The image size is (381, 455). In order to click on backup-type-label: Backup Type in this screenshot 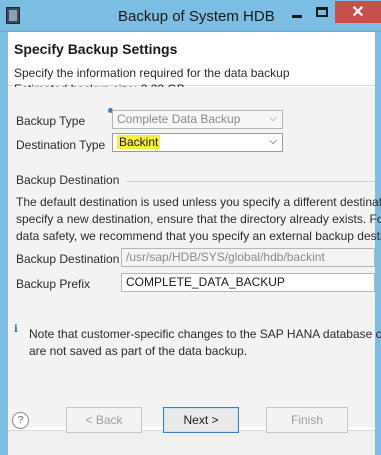, I will do `click(51, 121)`.